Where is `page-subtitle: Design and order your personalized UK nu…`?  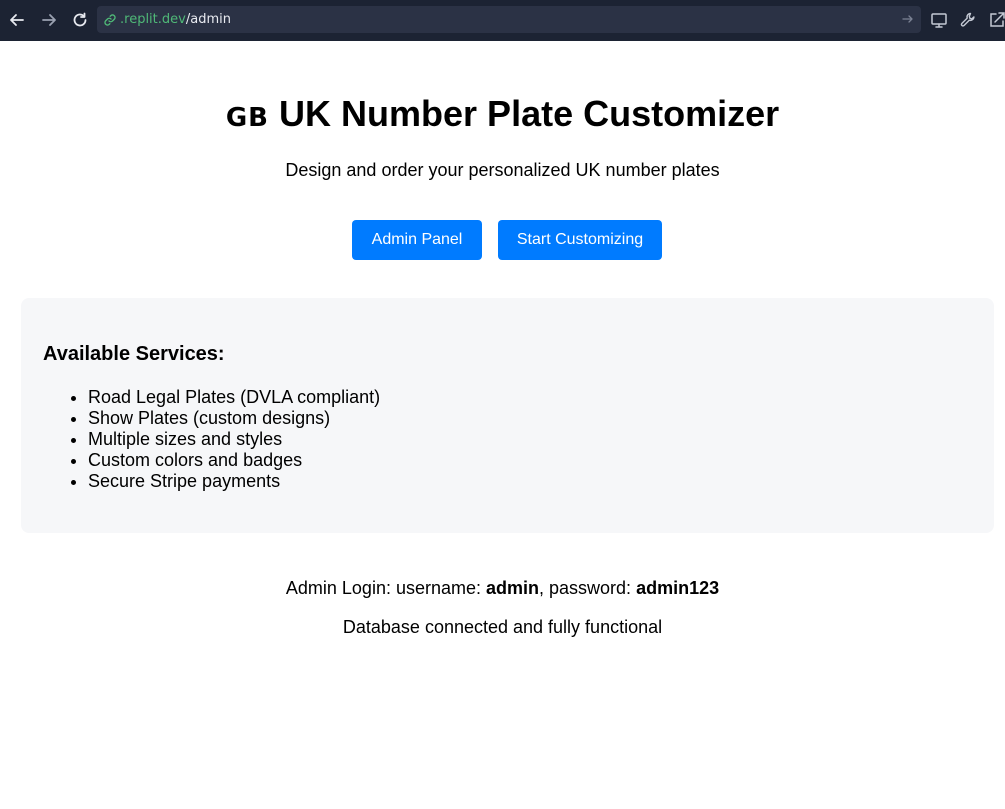
page-subtitle: Design and order your personalized UK nu… is located at coordinates (502, 170).